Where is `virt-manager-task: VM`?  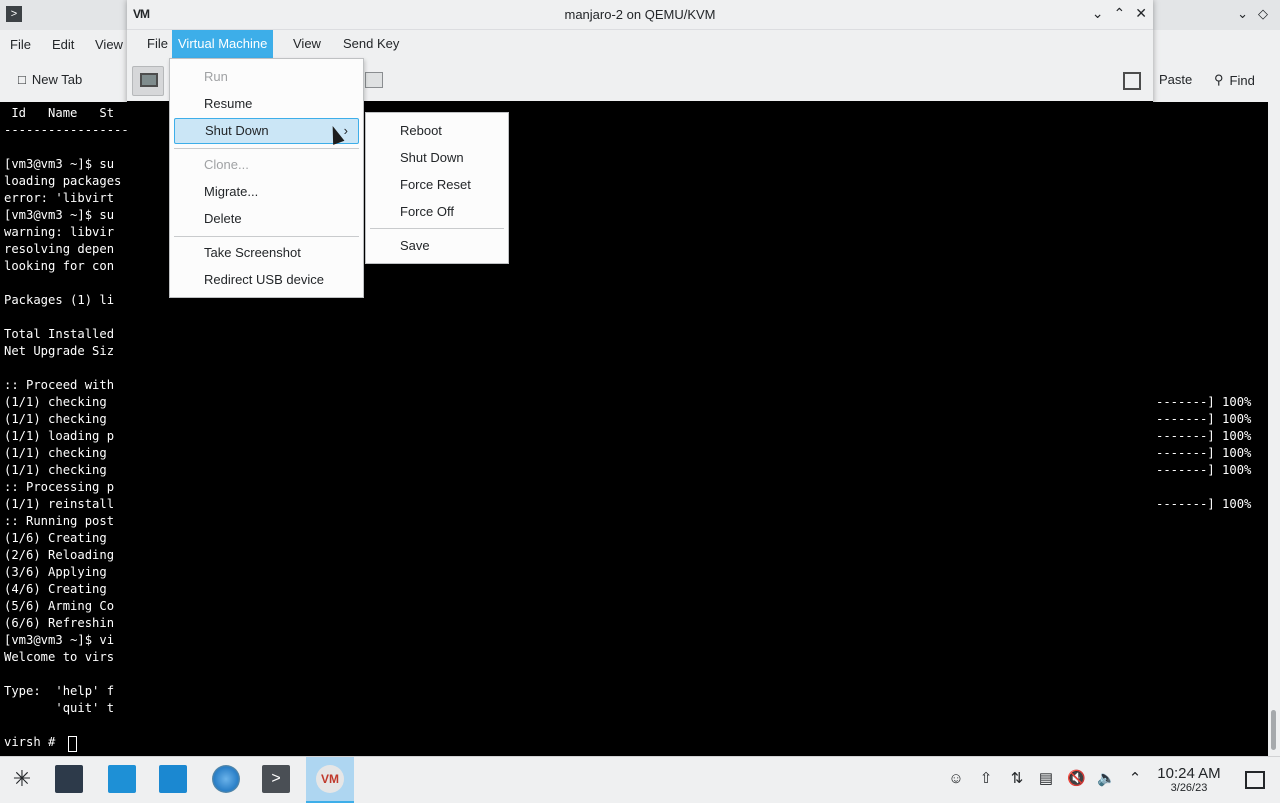
virt-manager-task: VM is located at coordinates (330, 780).